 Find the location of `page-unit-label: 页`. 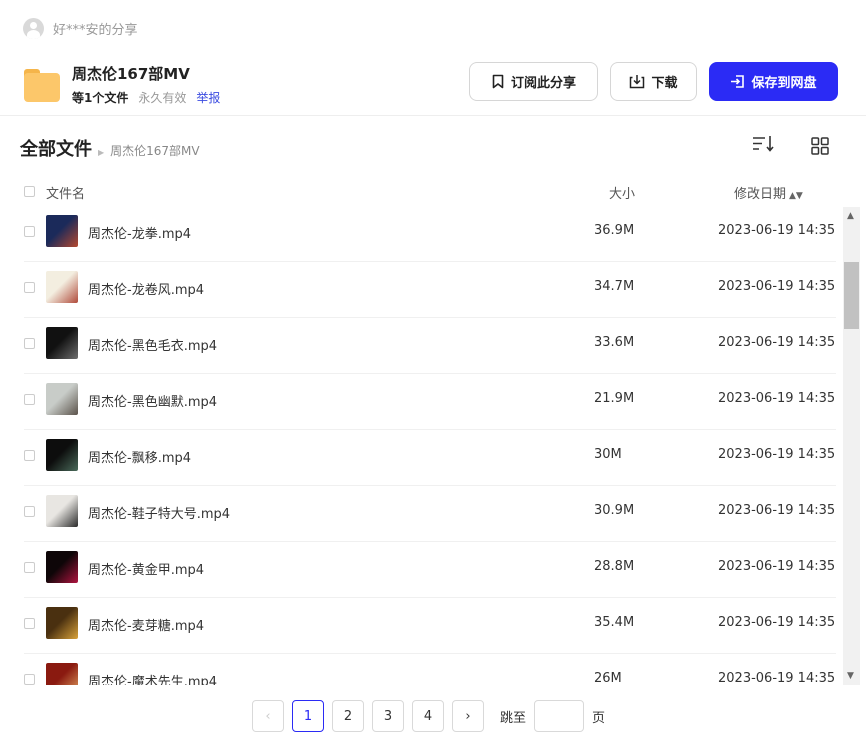

page-unit-label: 页 is located at coordinates (599, 718).